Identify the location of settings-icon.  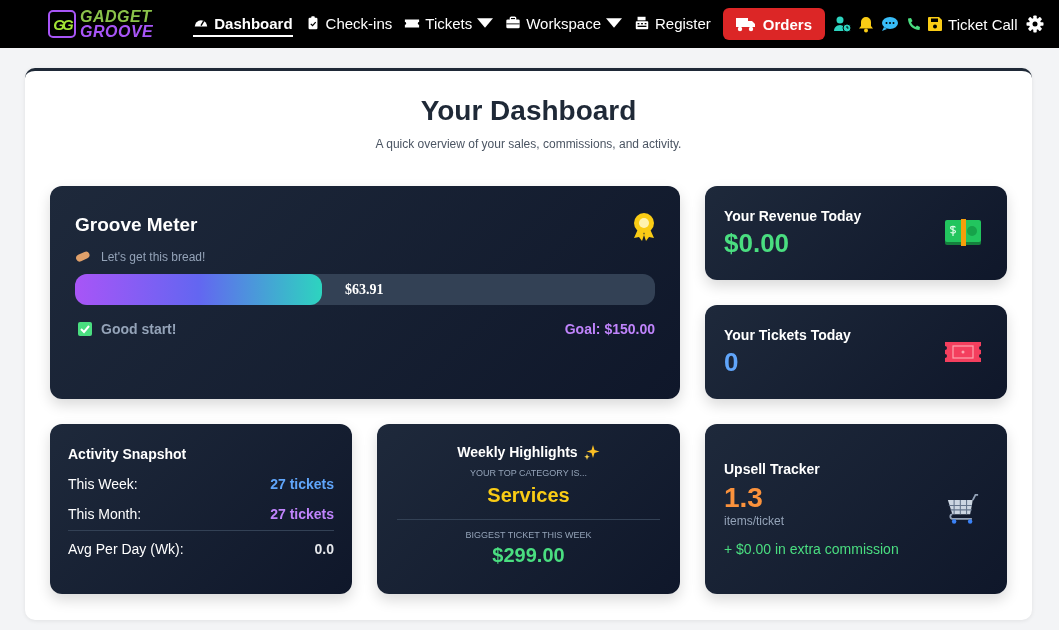
(1034, 24).